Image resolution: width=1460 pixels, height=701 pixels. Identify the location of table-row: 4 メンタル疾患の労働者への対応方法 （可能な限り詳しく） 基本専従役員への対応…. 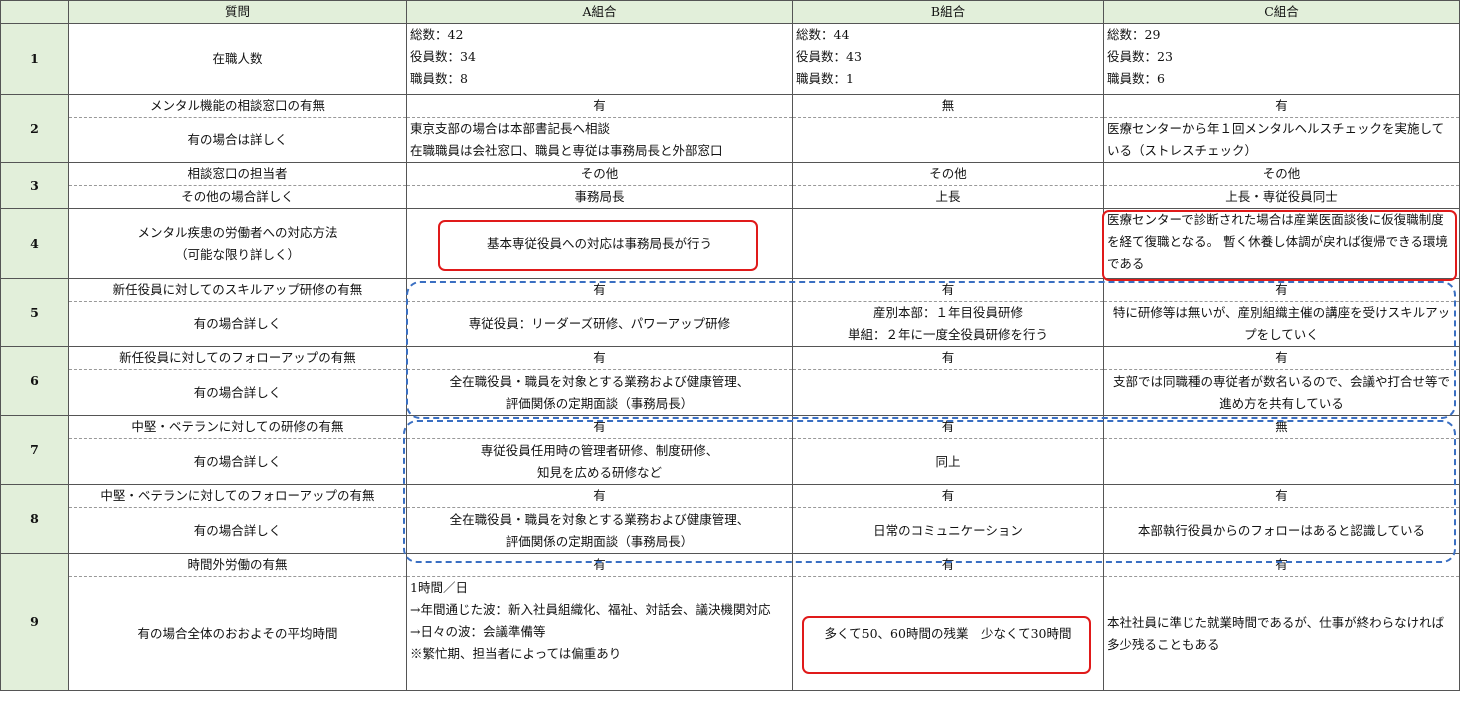
(730, 243).